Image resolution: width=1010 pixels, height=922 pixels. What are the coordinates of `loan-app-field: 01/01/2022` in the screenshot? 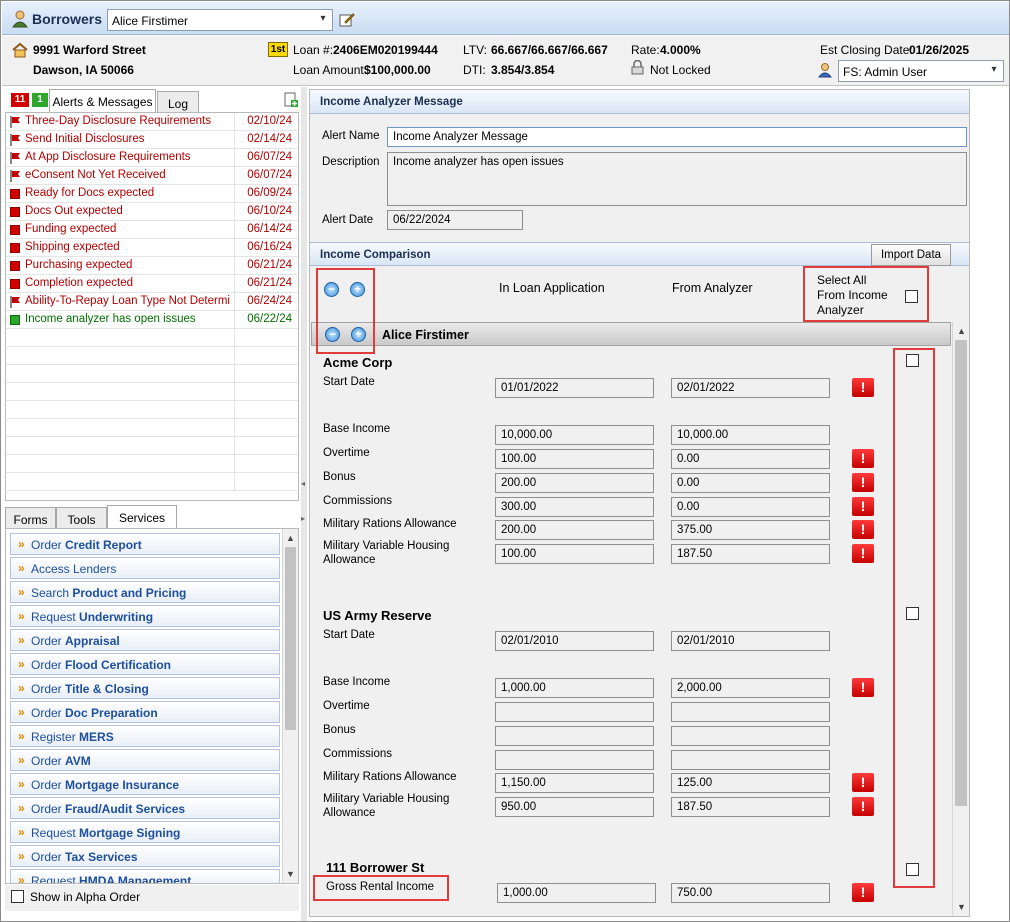 It's located at (574, 388).